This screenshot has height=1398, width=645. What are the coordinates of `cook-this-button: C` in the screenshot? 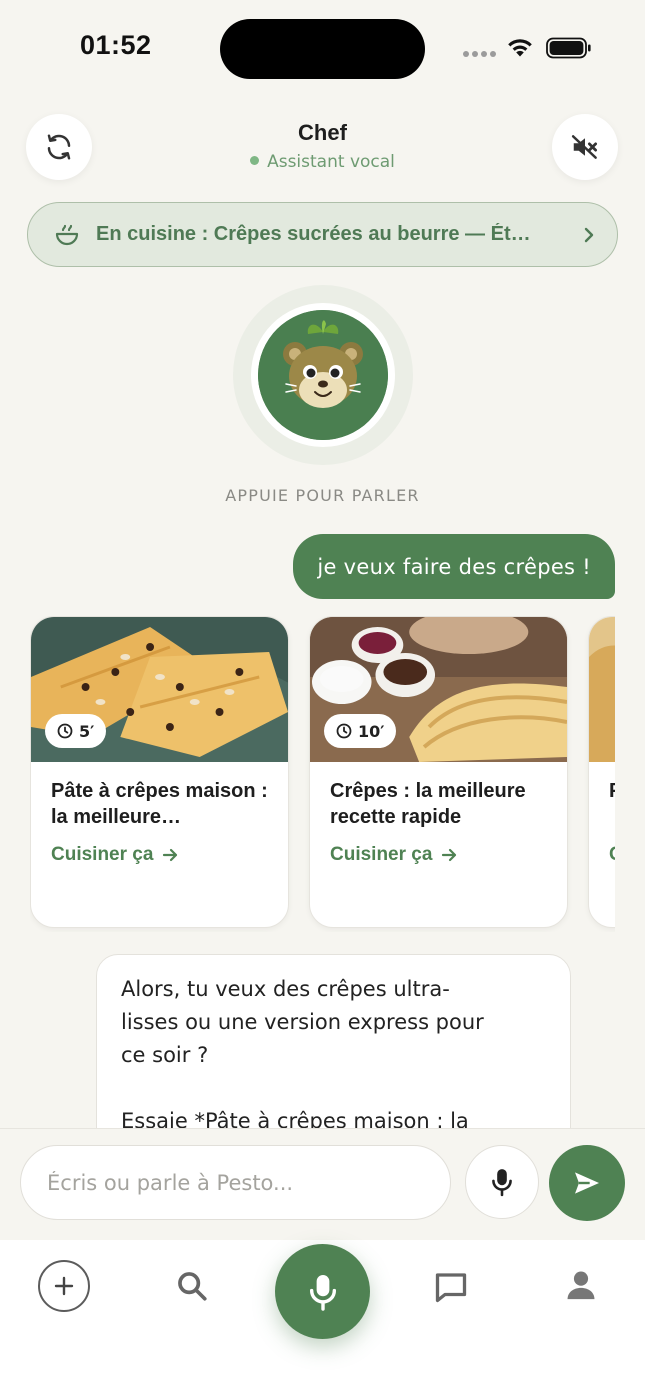 It's located at (612, 855).